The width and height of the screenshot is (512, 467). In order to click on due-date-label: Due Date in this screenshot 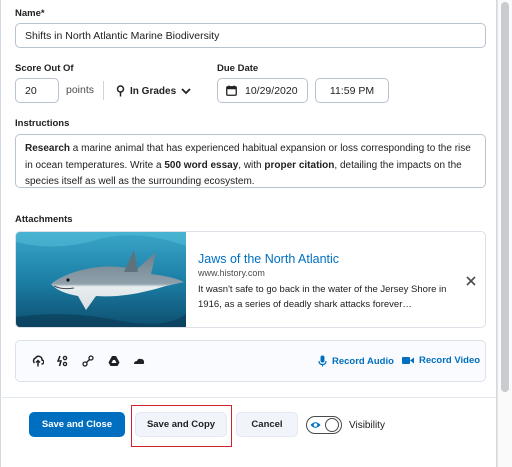, I will do `click(238, 68)`.